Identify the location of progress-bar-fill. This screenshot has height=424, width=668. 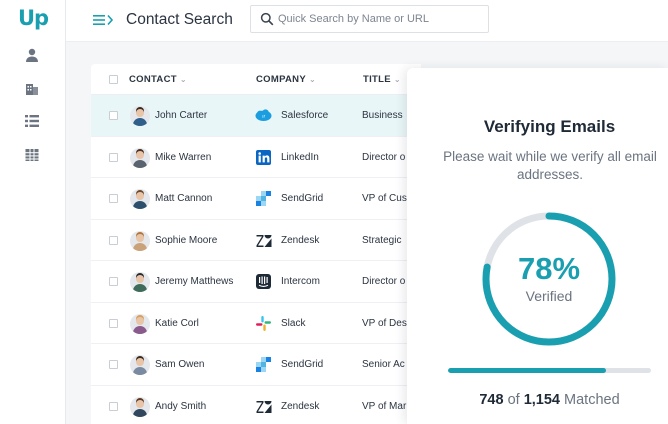
(527, 370).